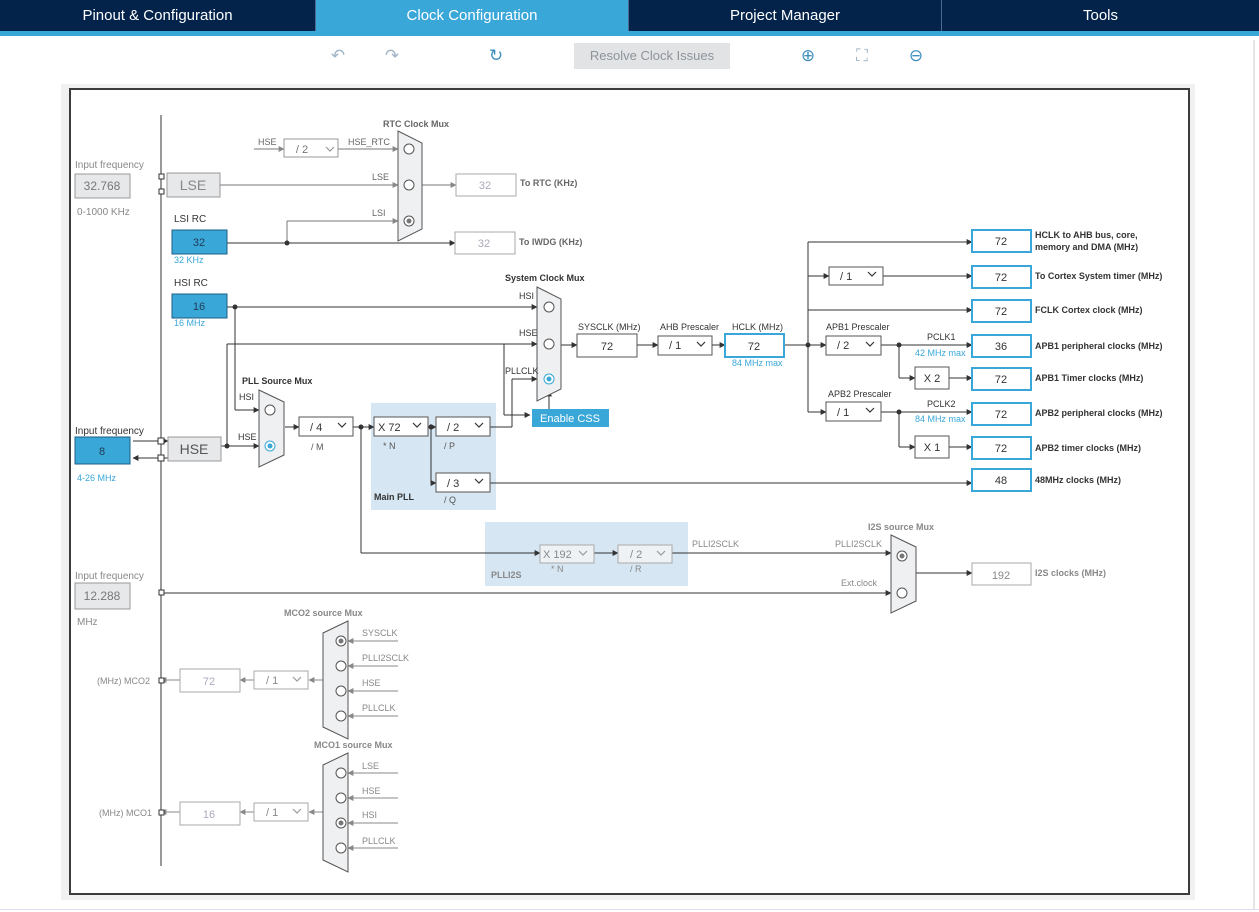 This screenshot has width=1259, height=912. What do you see at coordinates (125, 813) in the screenshot?
I see `mco1-label: (MHz) MCO1` at bounding box center [125, 813].